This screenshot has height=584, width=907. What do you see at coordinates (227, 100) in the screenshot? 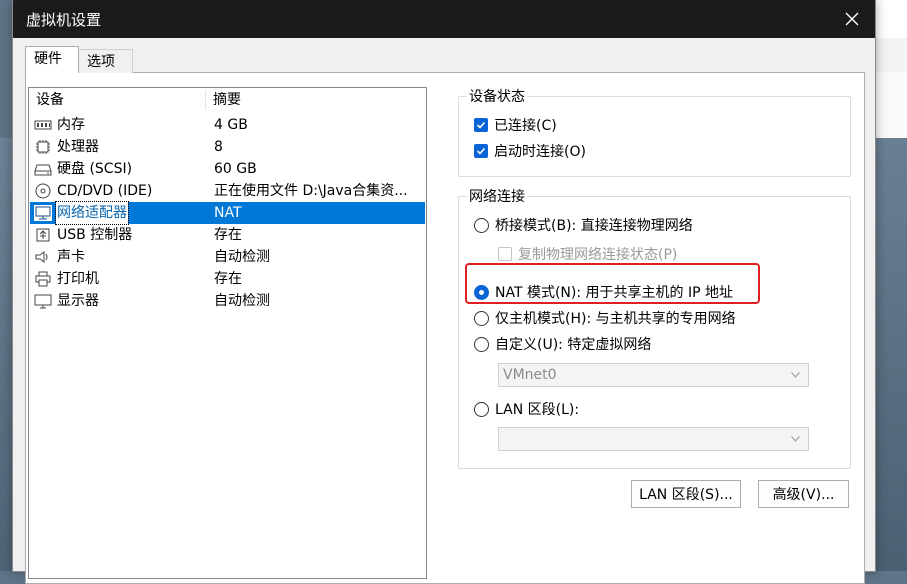
I see `column-header-summary: 摘要` at bounding box center [227, 100].